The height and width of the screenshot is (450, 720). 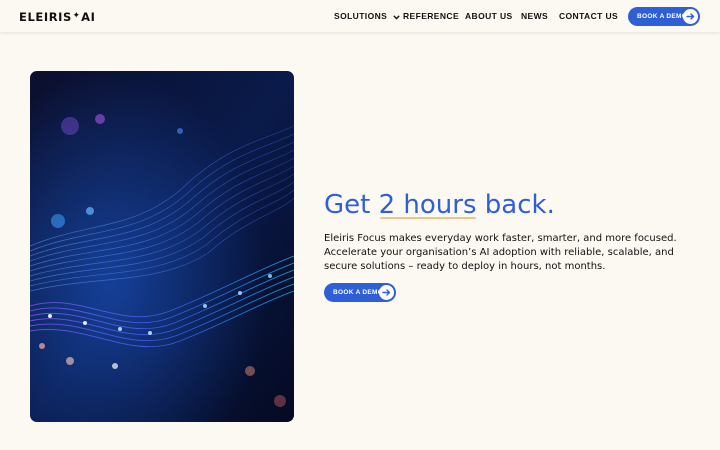 I want to click on book-demo-button-header: BOOK A DEMO, so click(x=664, y=16).